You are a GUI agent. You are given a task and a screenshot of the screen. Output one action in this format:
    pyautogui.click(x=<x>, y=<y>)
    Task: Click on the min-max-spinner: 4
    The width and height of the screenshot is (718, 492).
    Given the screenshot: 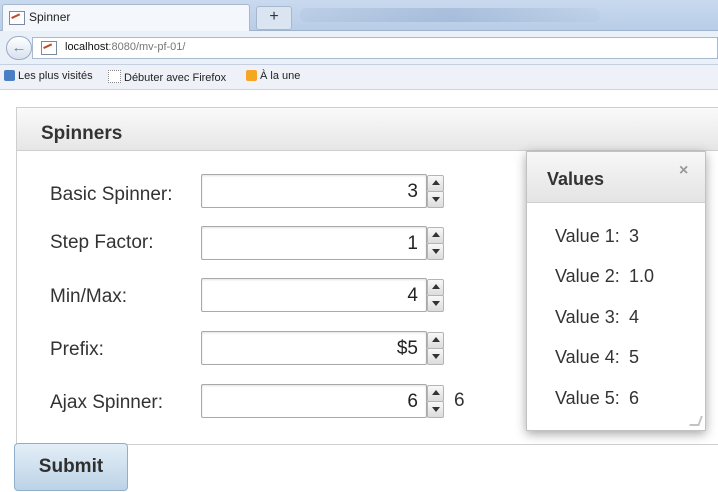 What is the action you would take?
    pyautogui.click(x=327, y=295)
    